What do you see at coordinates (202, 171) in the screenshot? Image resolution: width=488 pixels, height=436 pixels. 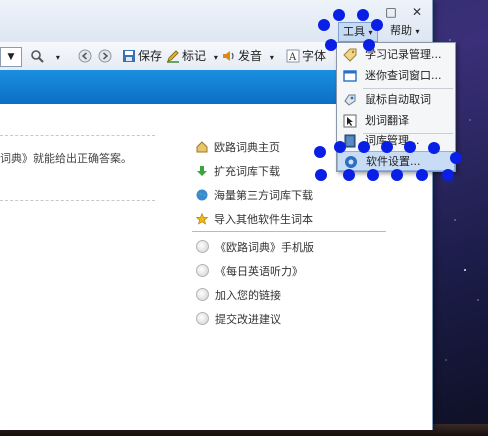 I see `download-arrow-icon` at bounding box center [202, 171].